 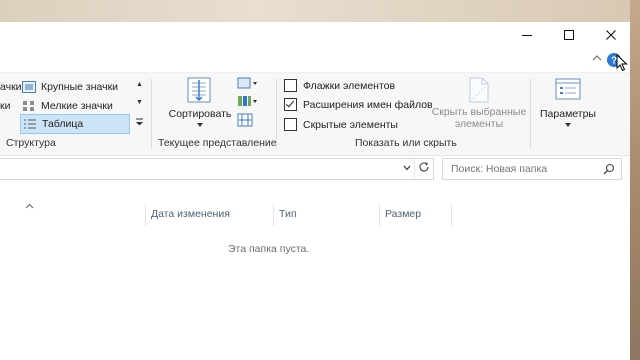 What do you see at coordinates (315, 35) in the screenshot?
I see `title-bar` at bounding box center [315, 35].